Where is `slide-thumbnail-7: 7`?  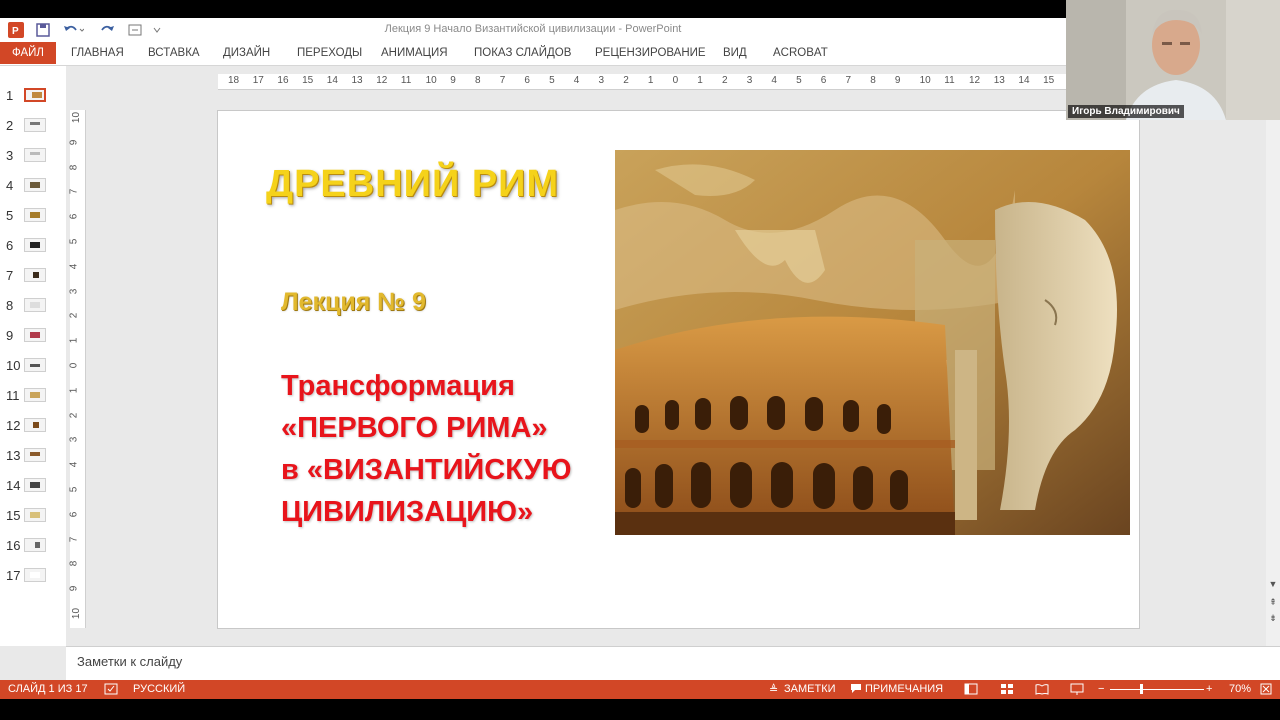
slide-thumbnail-7: 7 is located at coordinates (33, 276).